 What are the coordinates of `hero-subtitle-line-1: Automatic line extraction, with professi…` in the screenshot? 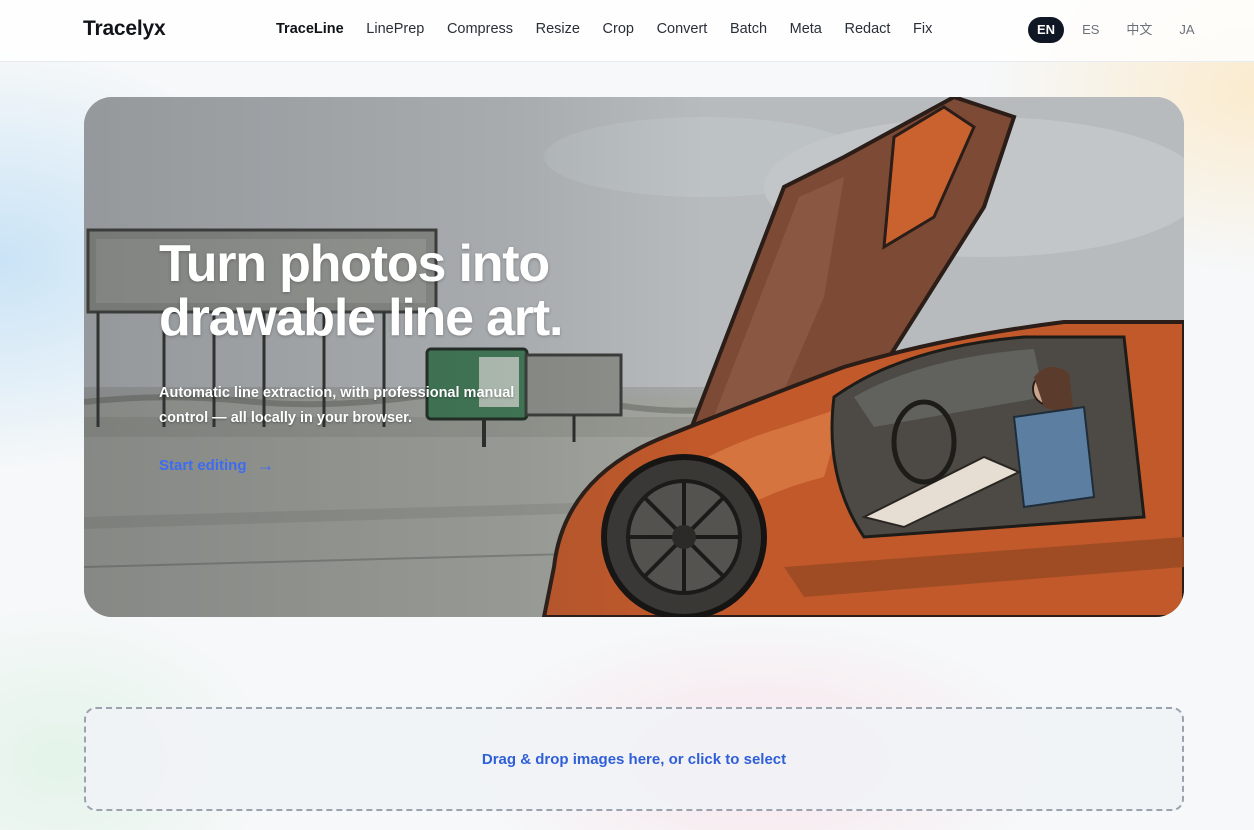 It's located at (337, 393).